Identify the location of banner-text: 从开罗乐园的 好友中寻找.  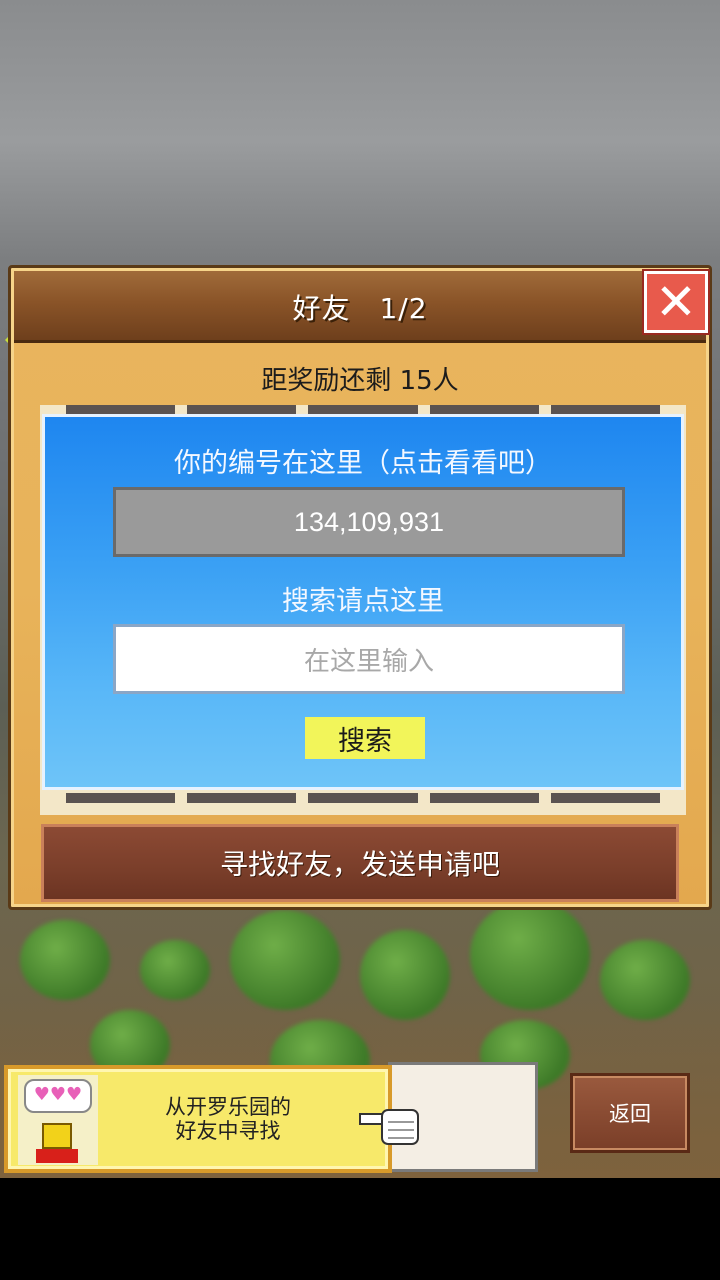
(228, 1119).